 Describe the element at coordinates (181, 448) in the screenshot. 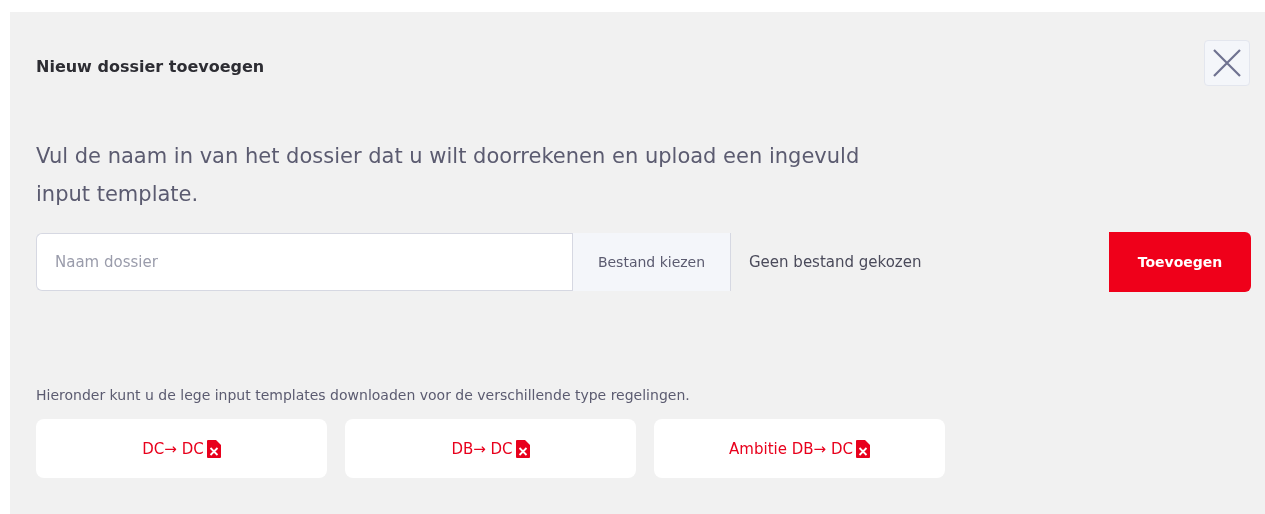

I see `template-download-button: DC→ DC` at that location.